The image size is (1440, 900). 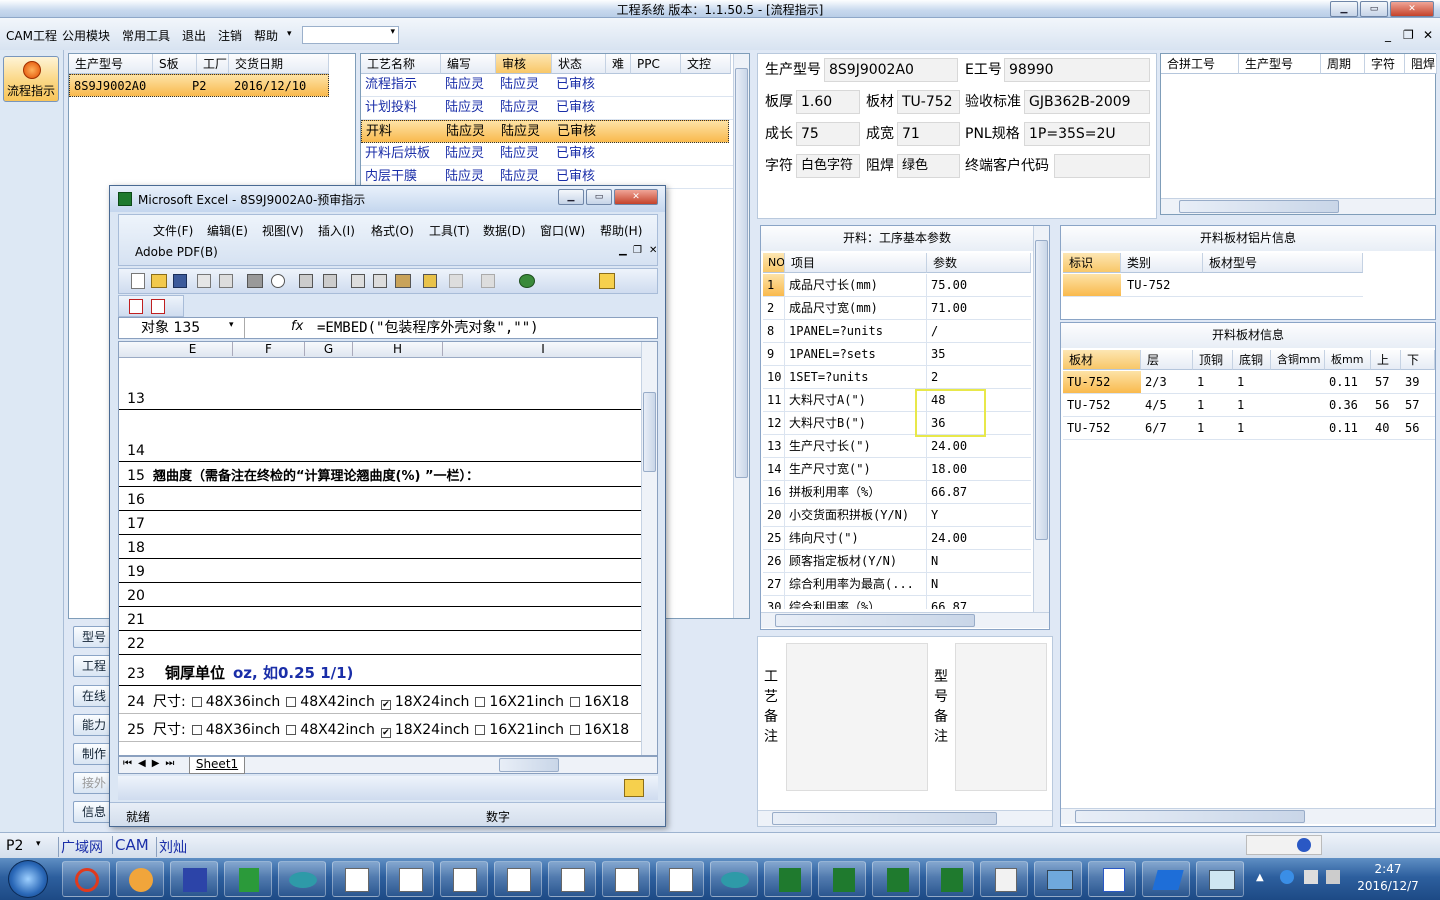 What do you see at coordinates (527, 281) in the screenshot?
I see `hyperlink-icon` at bounding box center [527, 281].